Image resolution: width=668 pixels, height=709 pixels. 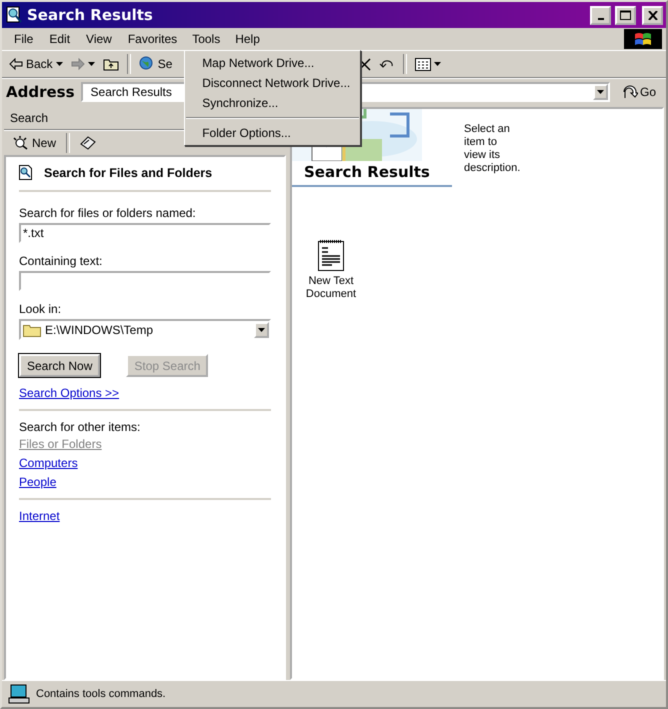 What do you see at coordinates (61, 261) in the screenshot?
I see `field-label: Containing text:` at bounding box center [61, 261].